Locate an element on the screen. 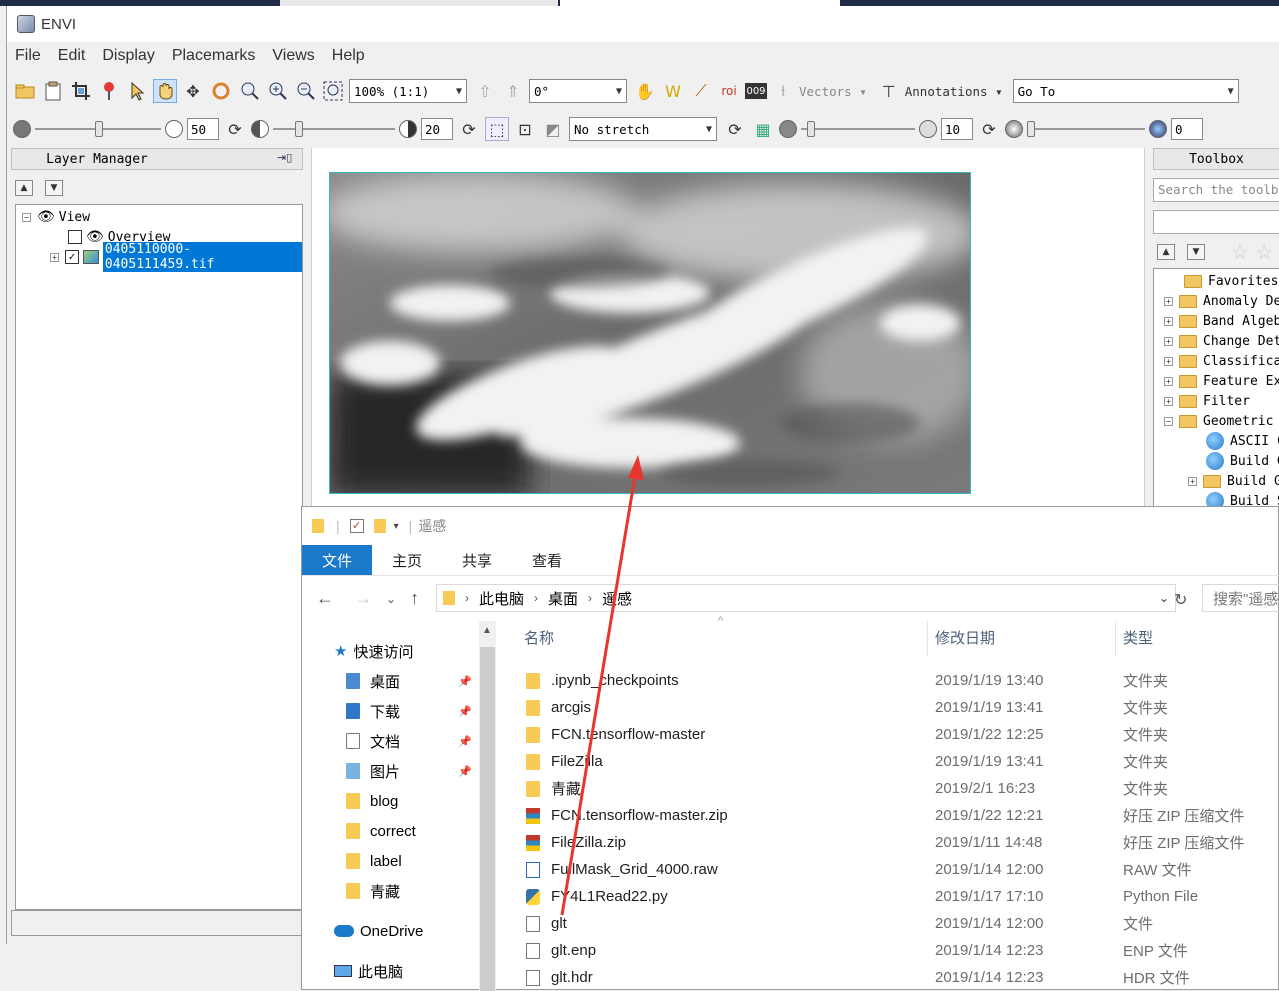  annotations-dropdown: Annotations ▾ is located at coordinates (954, 91).